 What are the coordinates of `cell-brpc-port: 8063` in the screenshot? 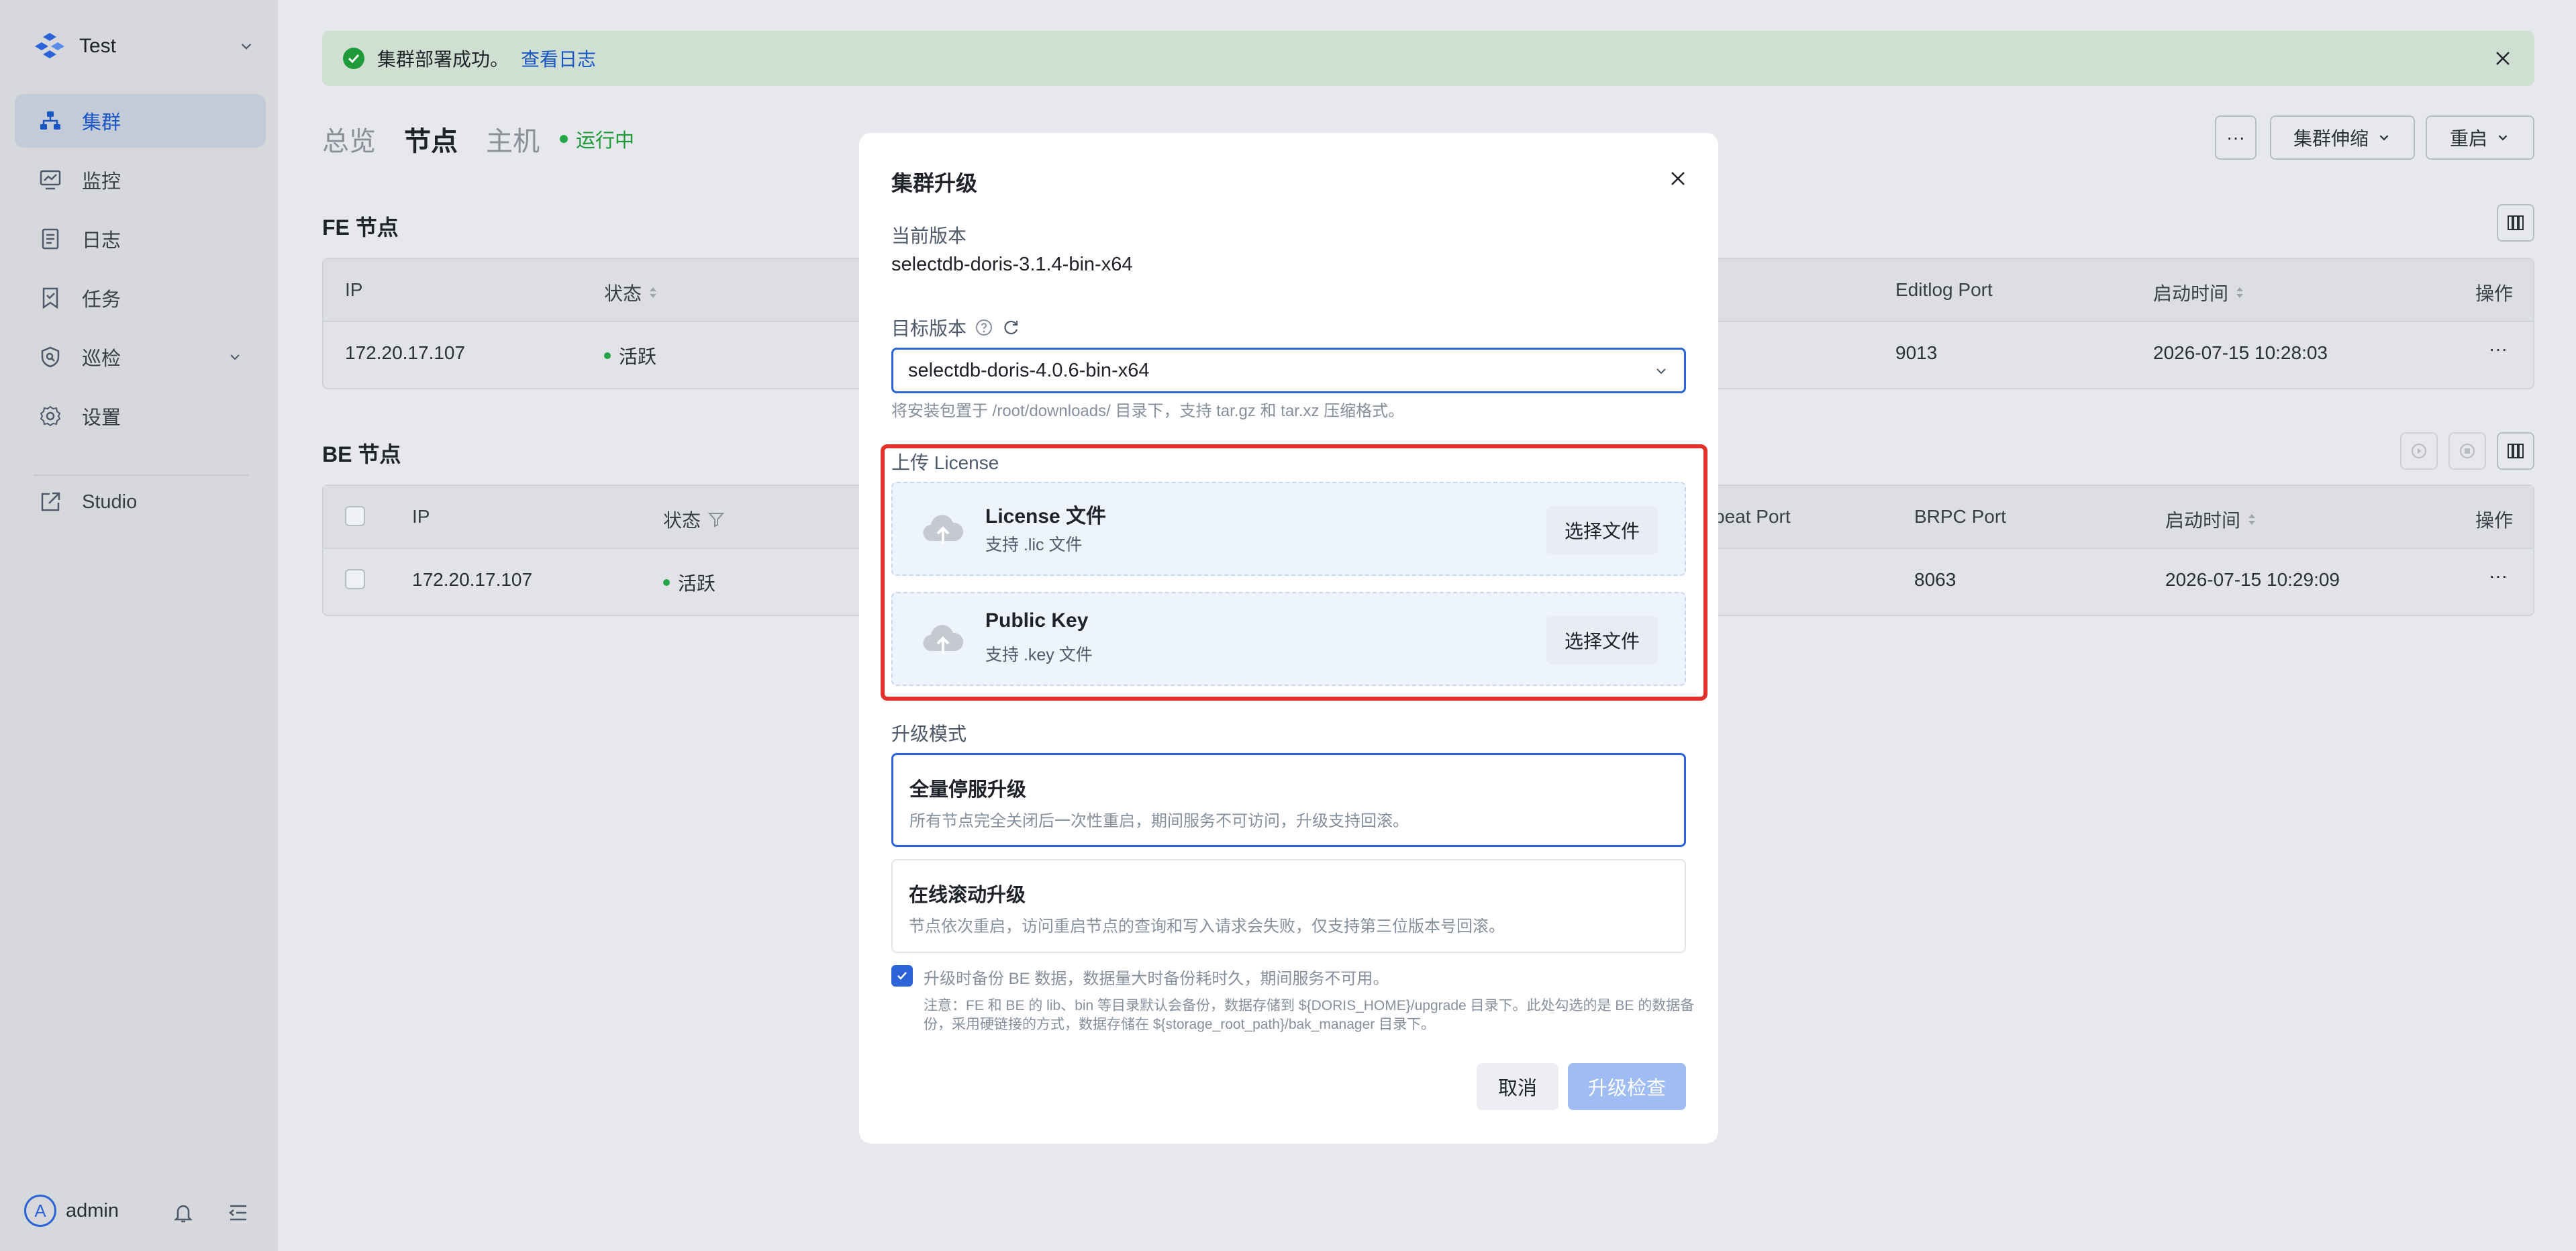 It's located at (1935, 579).